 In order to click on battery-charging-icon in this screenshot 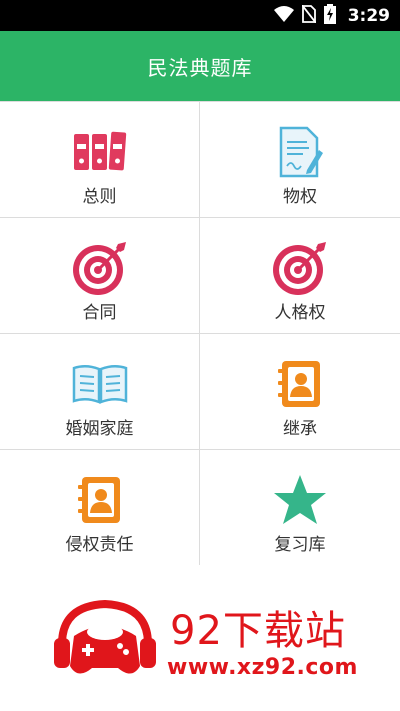, I will do `click(329, 16)`.